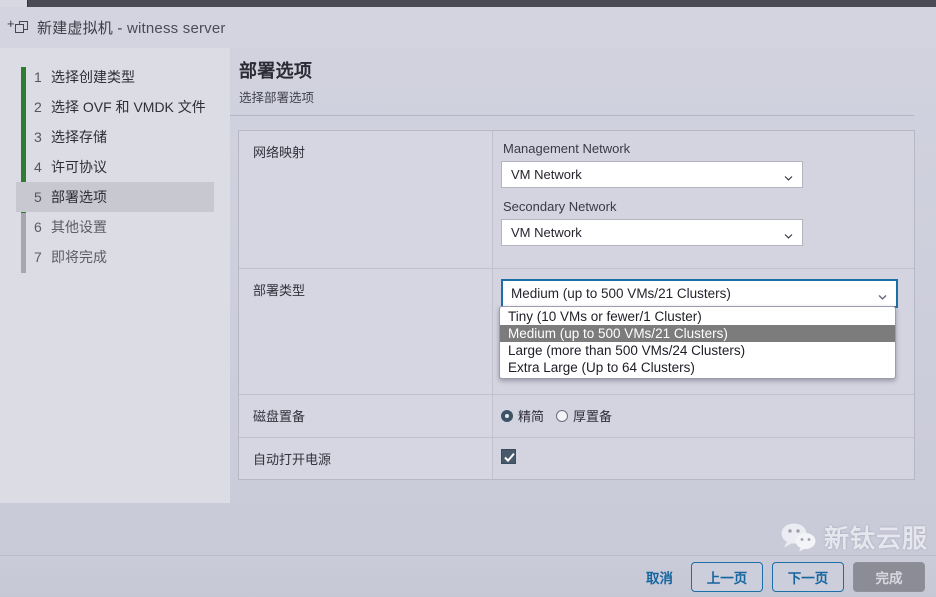 Image resolution: width=936 pixels, height=597 pixels. I want to click on secondary-network-select: VM Network, so click(652, 232).